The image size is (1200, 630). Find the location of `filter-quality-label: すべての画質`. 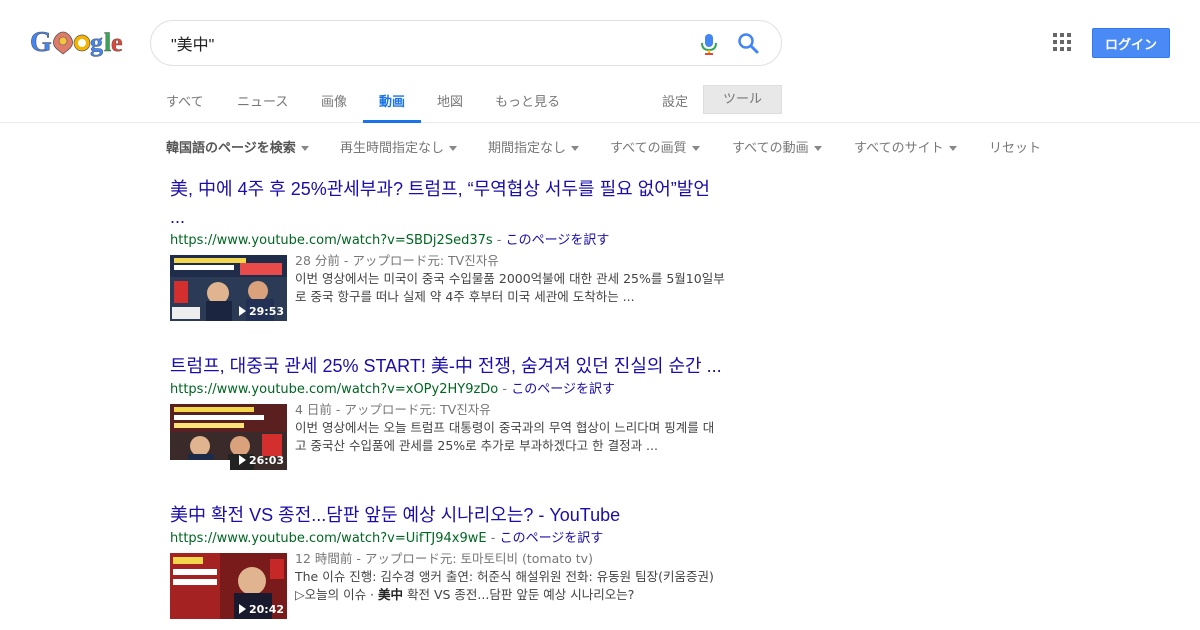

filter-quality-label: すべての画質 is located at coordinates (648, 148).